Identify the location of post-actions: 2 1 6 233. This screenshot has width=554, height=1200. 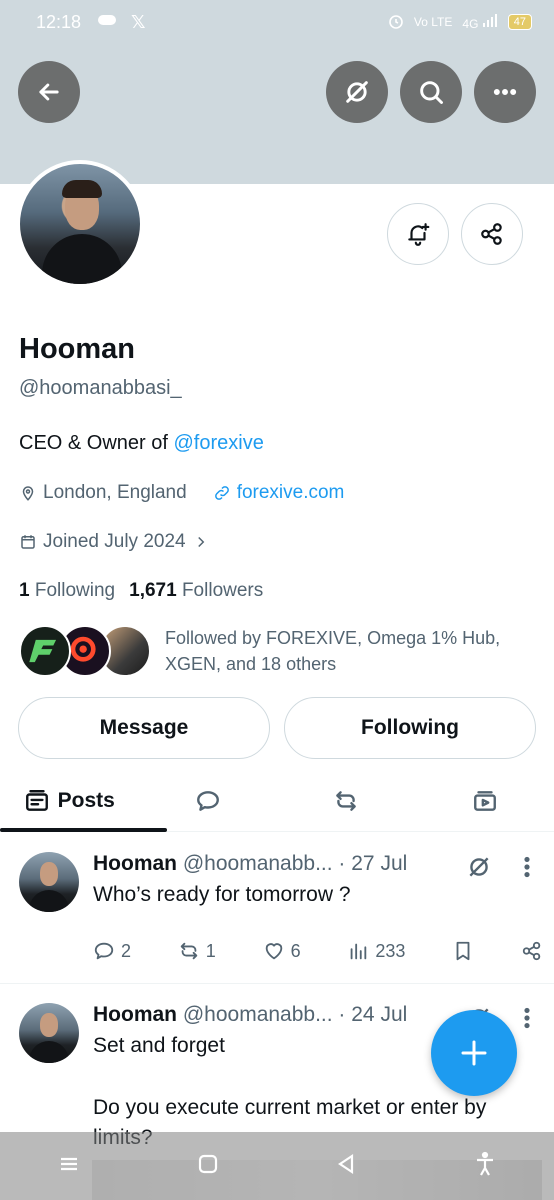
(318, 951).